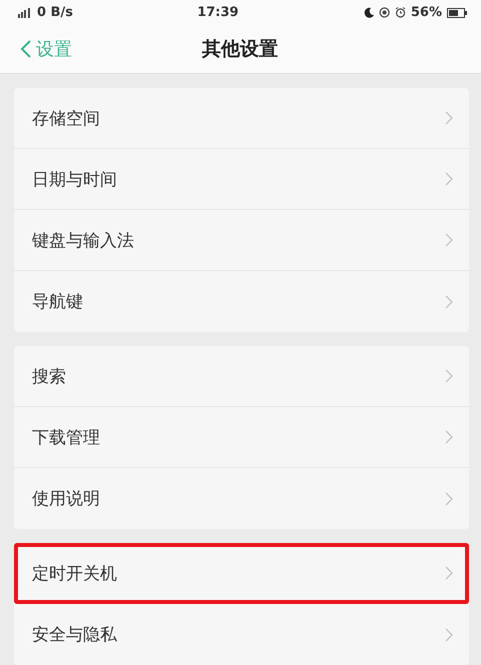 Image resolution: width=481 pixels, height=665 pixels. I want to click on status-time: 17:39, so click(218, 12).